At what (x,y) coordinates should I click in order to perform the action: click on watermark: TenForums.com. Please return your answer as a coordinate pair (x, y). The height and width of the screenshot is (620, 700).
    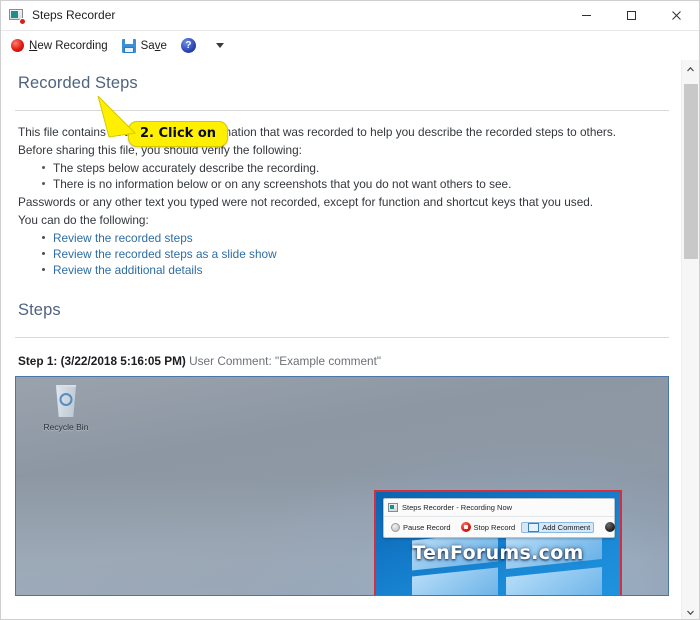
    Looking at the image, I should click on (498, 553).